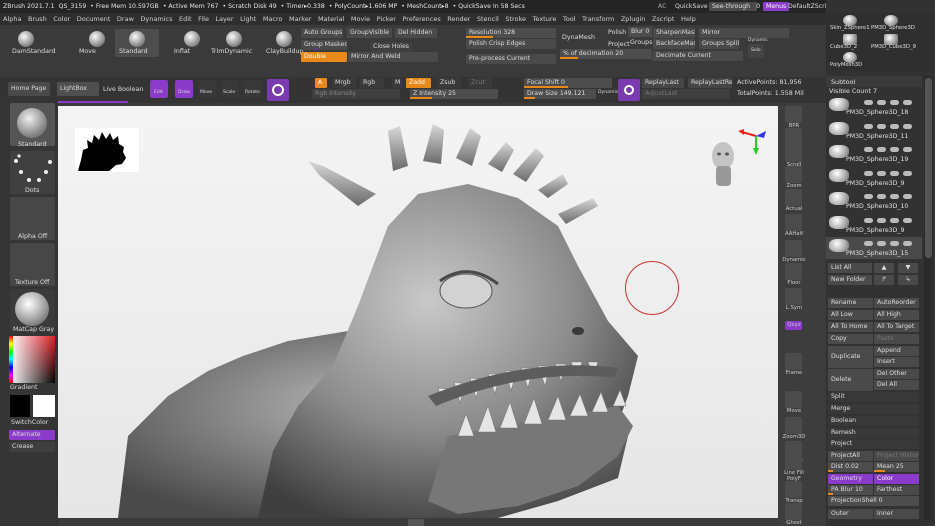  Describe the element at coordinates (928, 168) in the screenshot. I see `scrollbar-thumb` at that location.